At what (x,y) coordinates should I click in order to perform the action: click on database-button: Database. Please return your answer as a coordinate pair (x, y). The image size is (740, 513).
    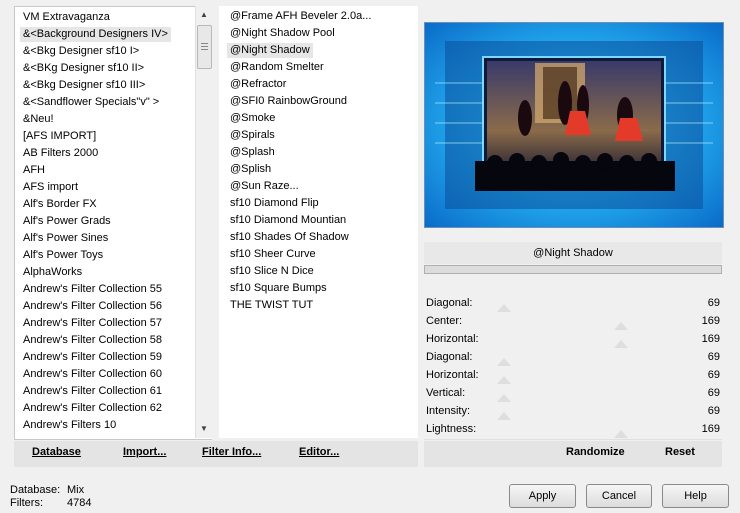
    Looking at the image, I should click on (56, 452).